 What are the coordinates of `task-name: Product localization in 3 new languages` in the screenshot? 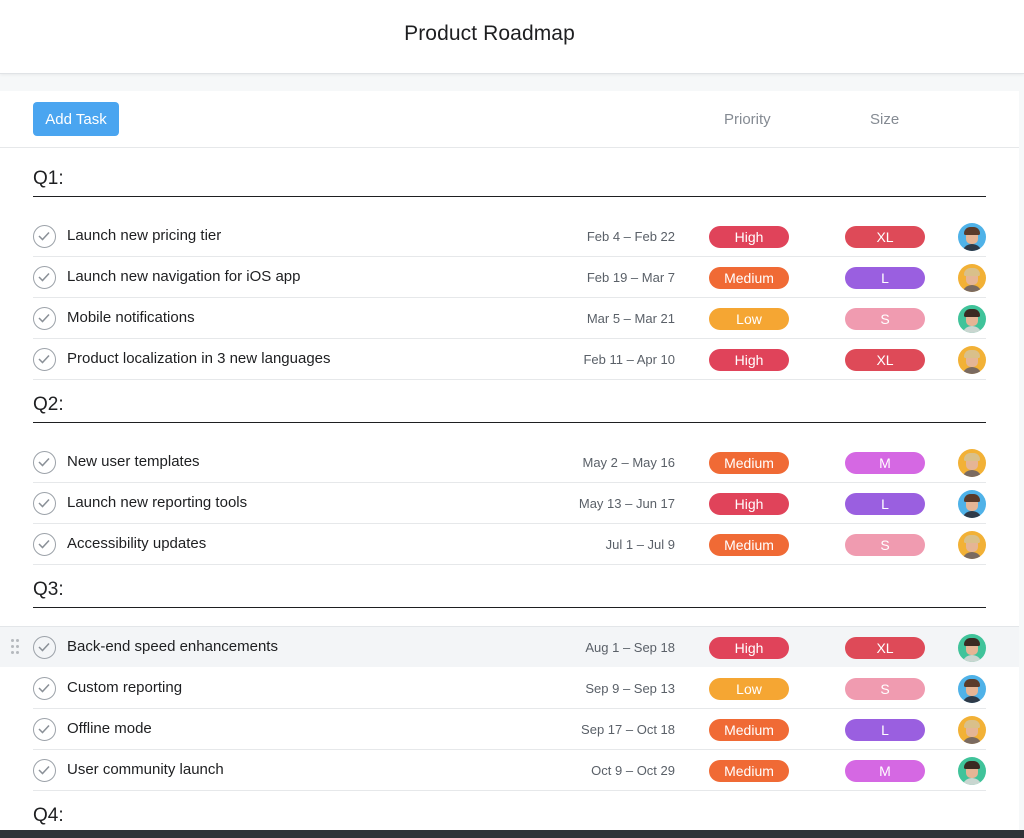 It's located at (199, 358).